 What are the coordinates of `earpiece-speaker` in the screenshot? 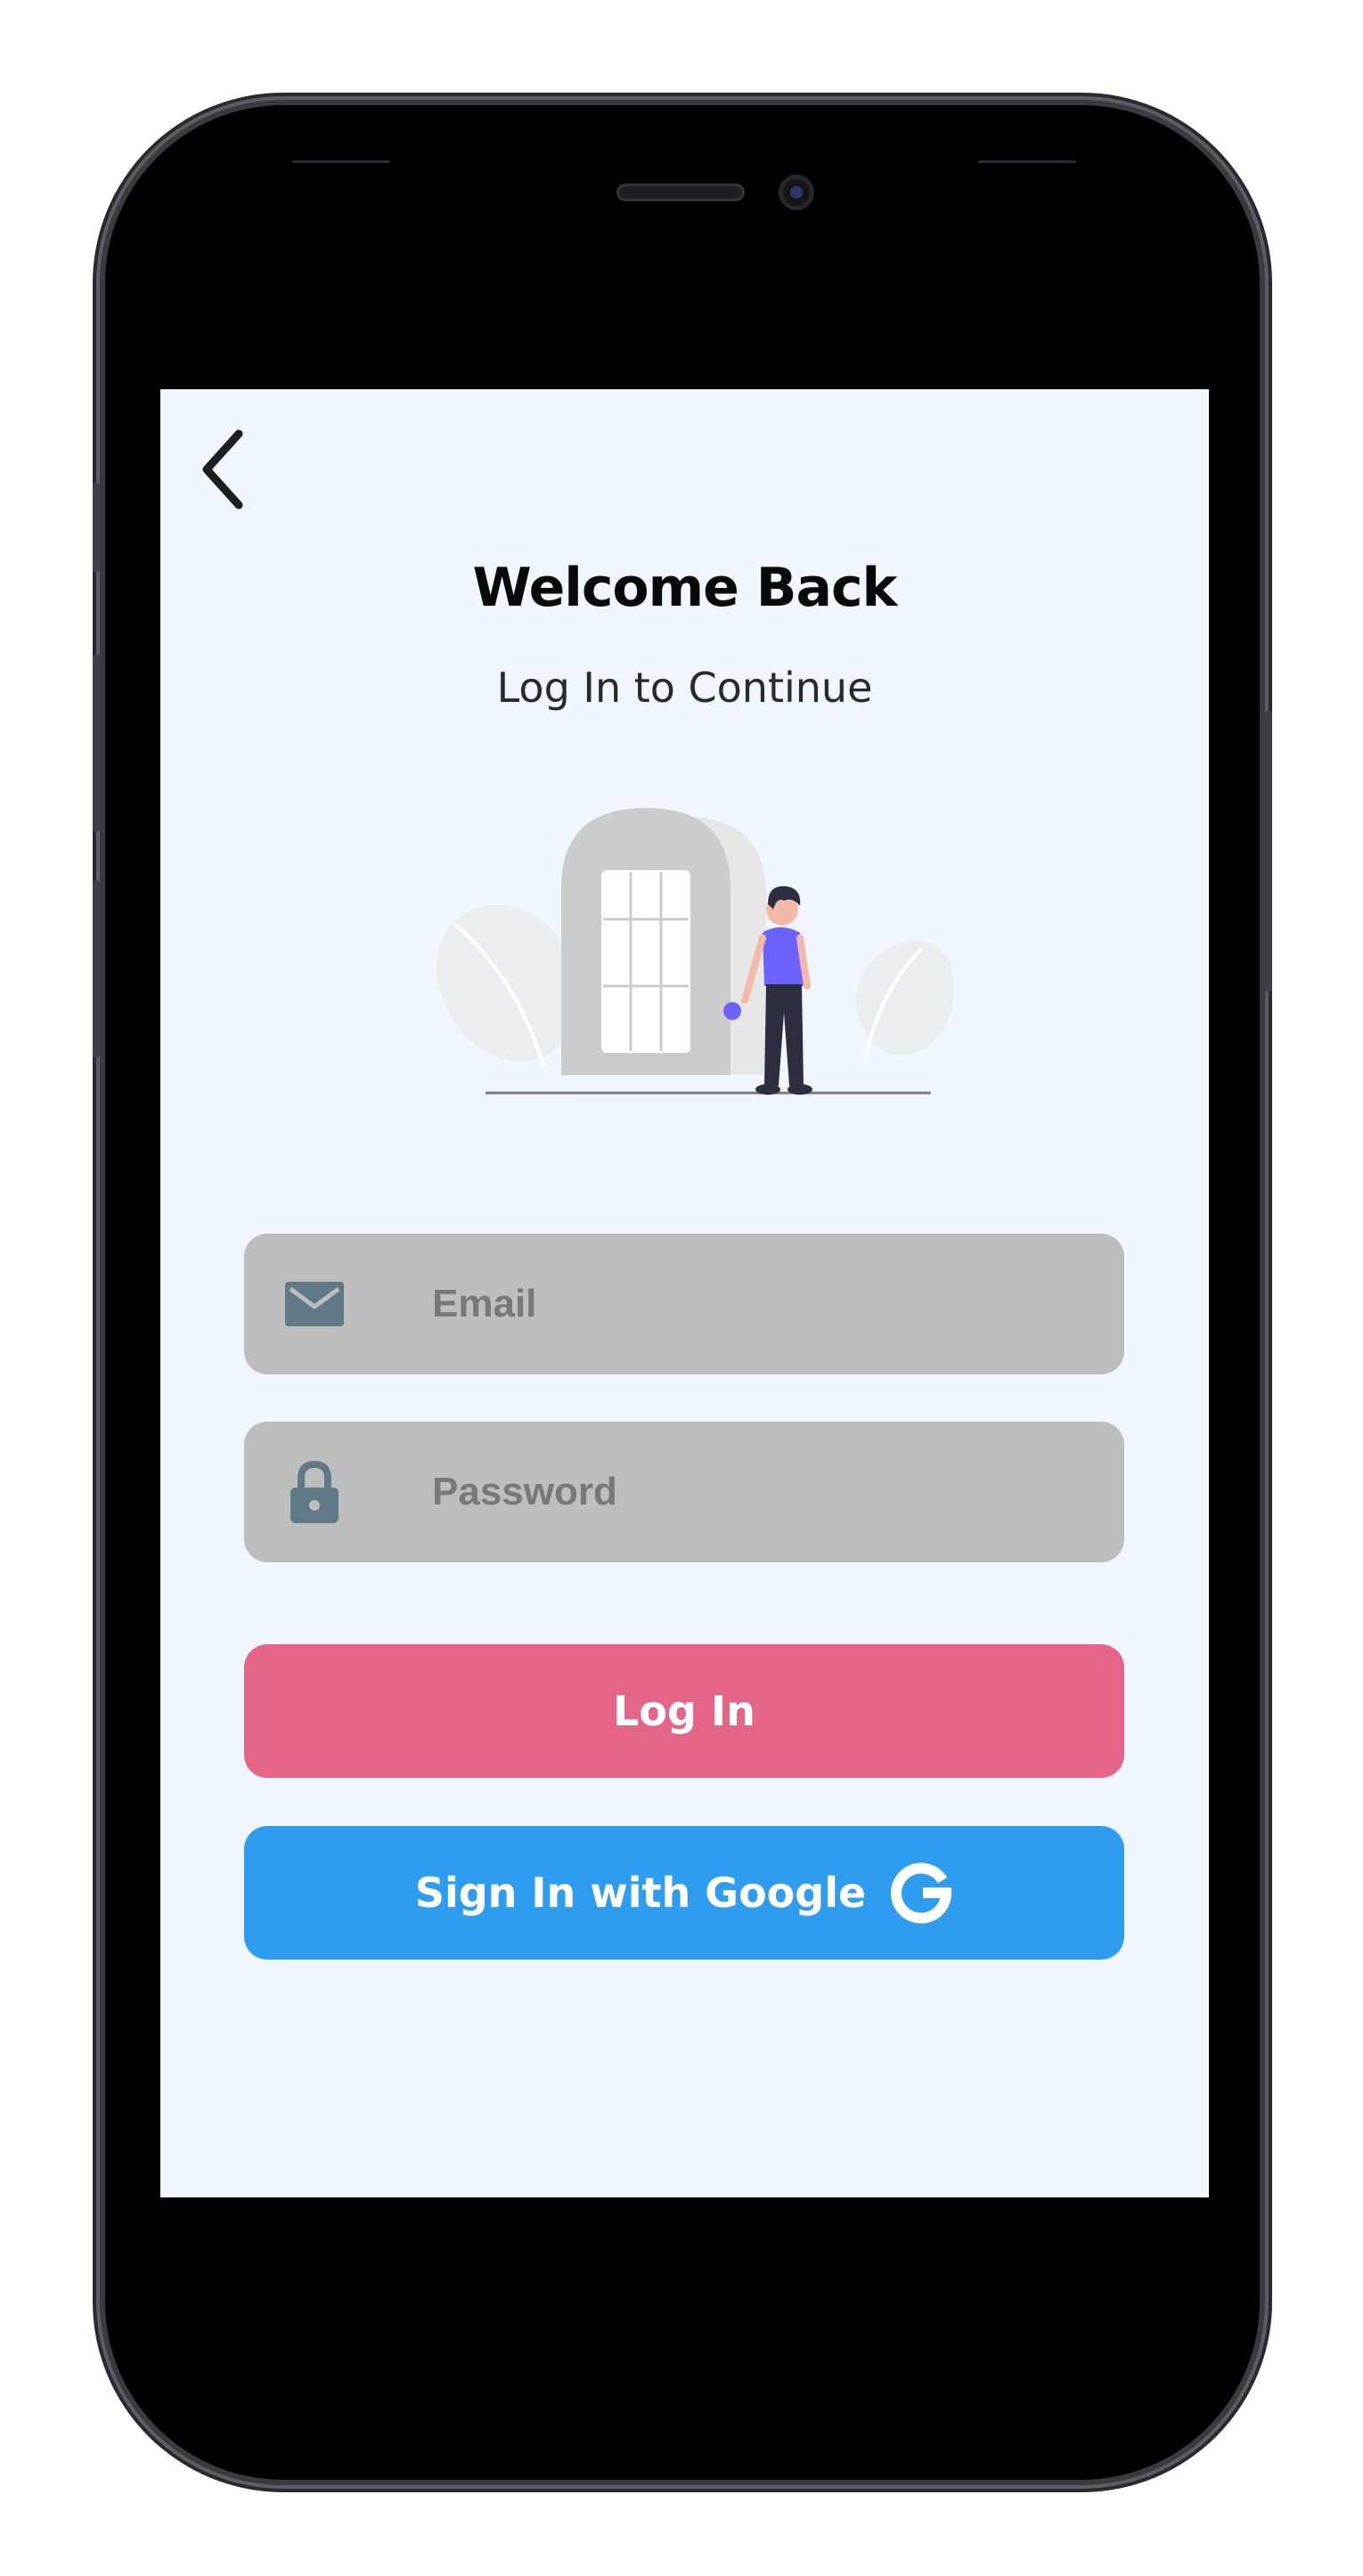 It's located at (681, 192).